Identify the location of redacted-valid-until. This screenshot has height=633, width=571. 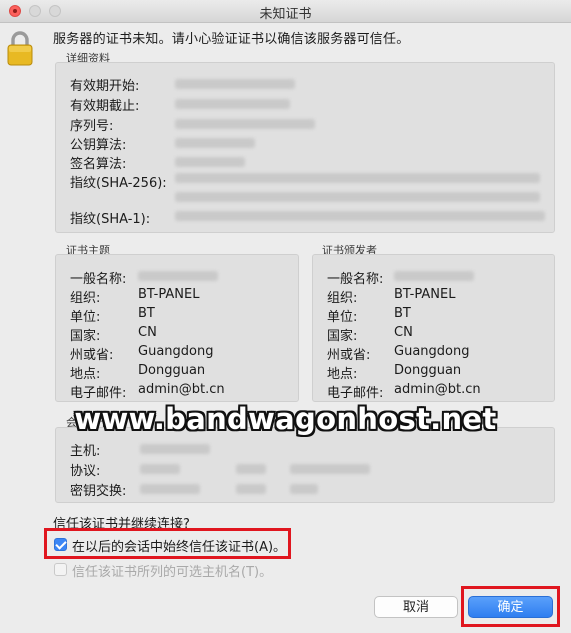
(232, 104).